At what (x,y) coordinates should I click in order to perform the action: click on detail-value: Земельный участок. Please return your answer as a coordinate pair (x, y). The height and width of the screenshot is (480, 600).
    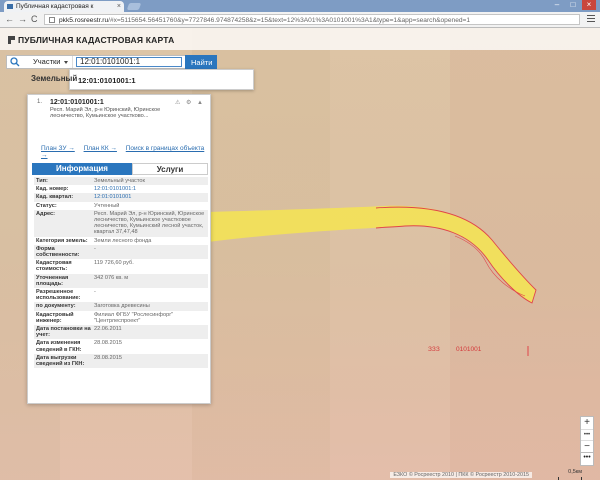
    Looking at the image, I should click on (119, 181).